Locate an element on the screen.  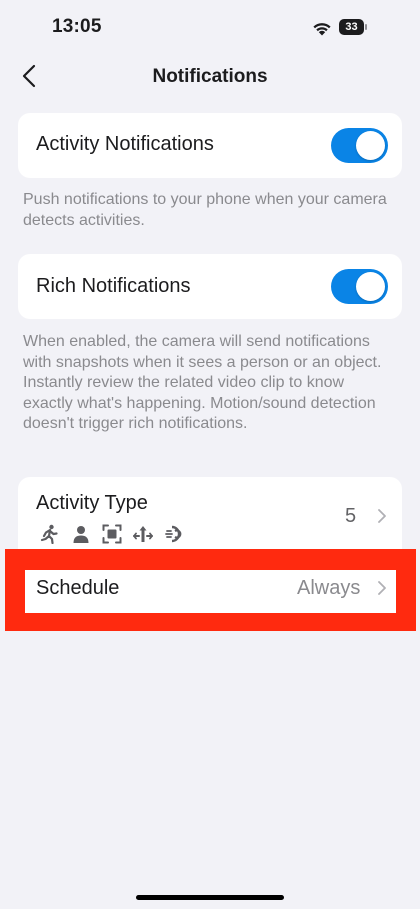
motion-arrows-icon is located at coordinates (143, 534).